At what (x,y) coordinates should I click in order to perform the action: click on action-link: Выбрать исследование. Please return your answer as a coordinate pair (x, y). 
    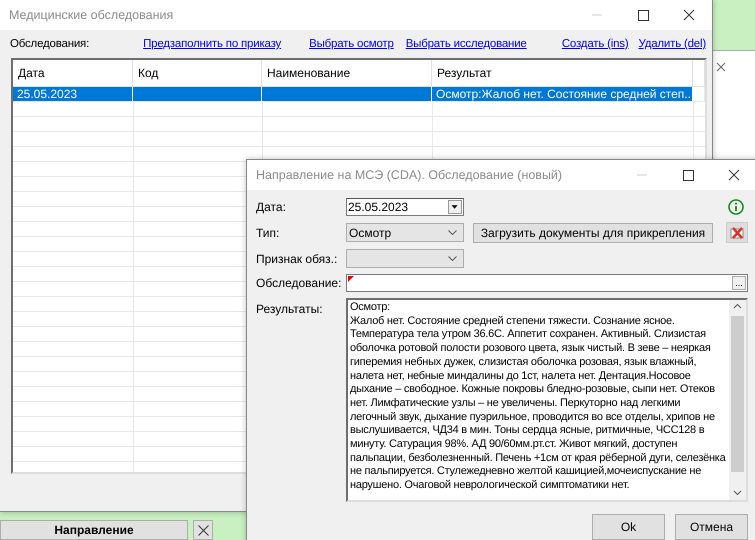
    Looking at the image, I should click on (466, 44).